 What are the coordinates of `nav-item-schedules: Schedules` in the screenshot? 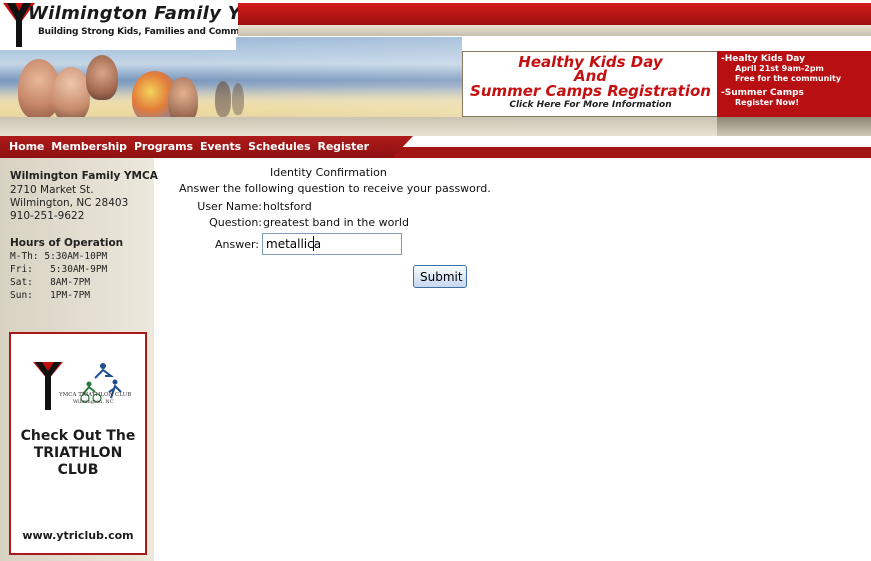 It's located at (279, 146).